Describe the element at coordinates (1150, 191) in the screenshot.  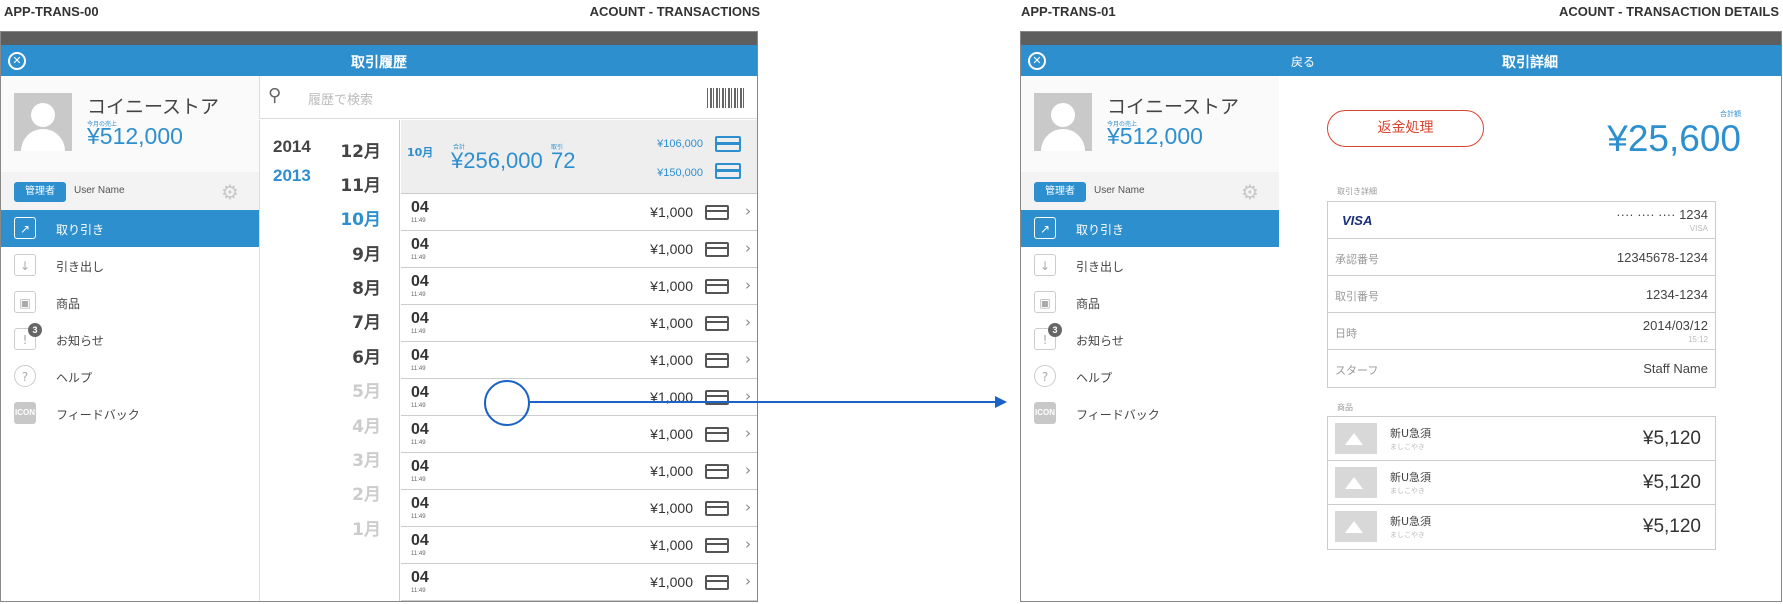
I see `user-row: 管理者 User Name ⚙` at that location.